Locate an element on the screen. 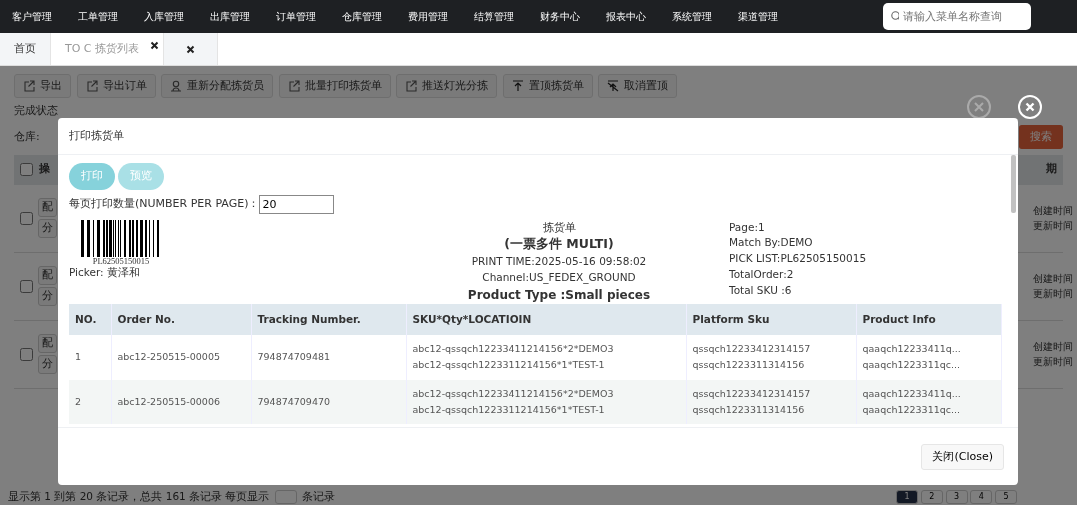 This screenshot has height=505, width=1077. page-button: 1 is located at coordinates (907, 497).